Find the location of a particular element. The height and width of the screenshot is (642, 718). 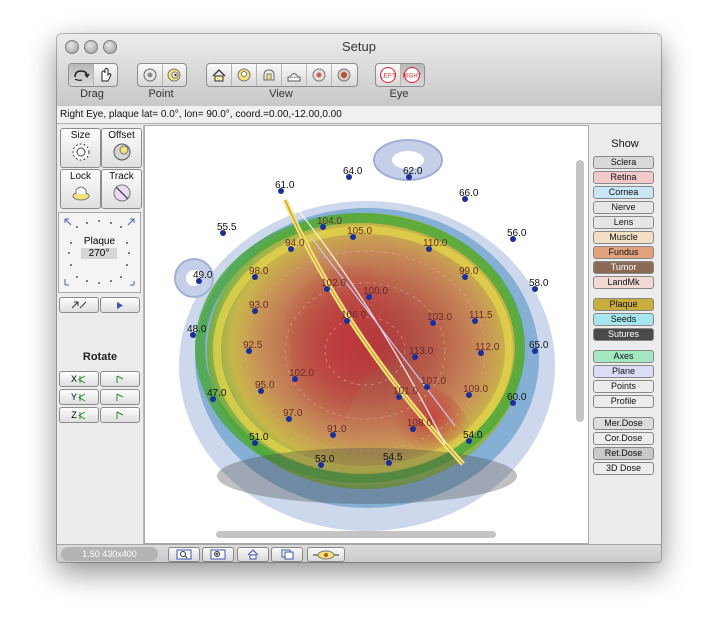

right-eye-button: RIGHT is located at coordinates (412, 75).